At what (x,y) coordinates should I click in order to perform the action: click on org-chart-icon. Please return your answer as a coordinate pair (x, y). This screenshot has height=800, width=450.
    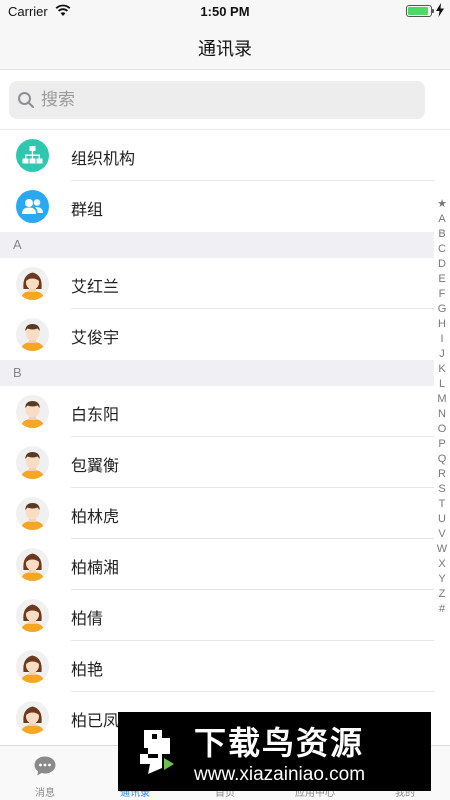
    Looking at the image, I should click on (32, 155).